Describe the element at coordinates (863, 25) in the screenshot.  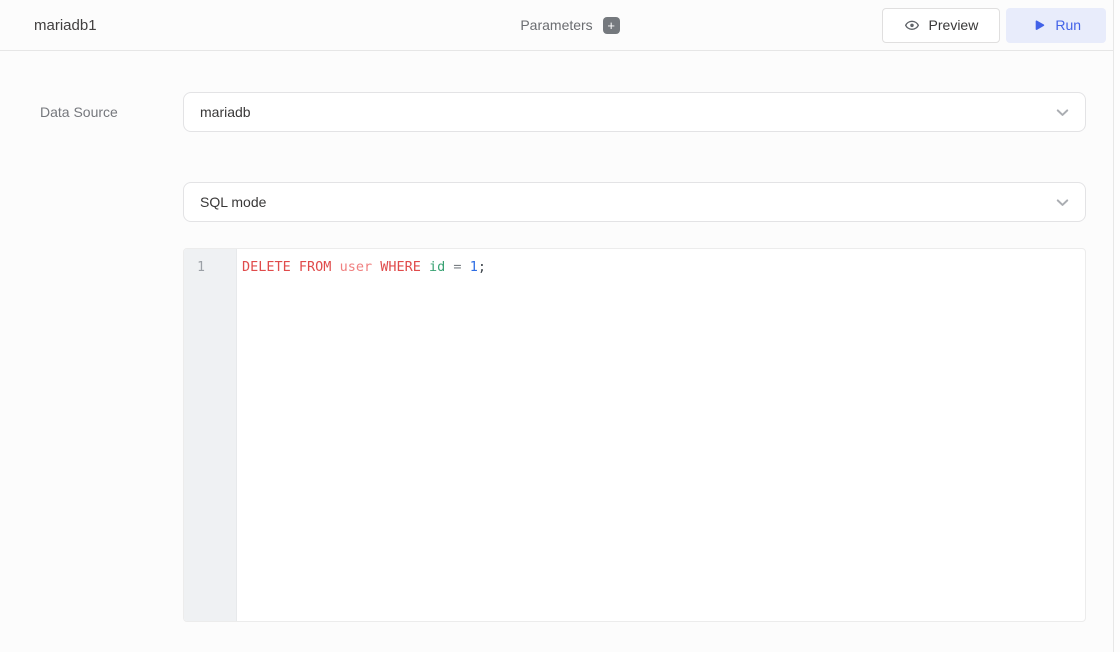
I see `header-actions: Preview Run` at that location.